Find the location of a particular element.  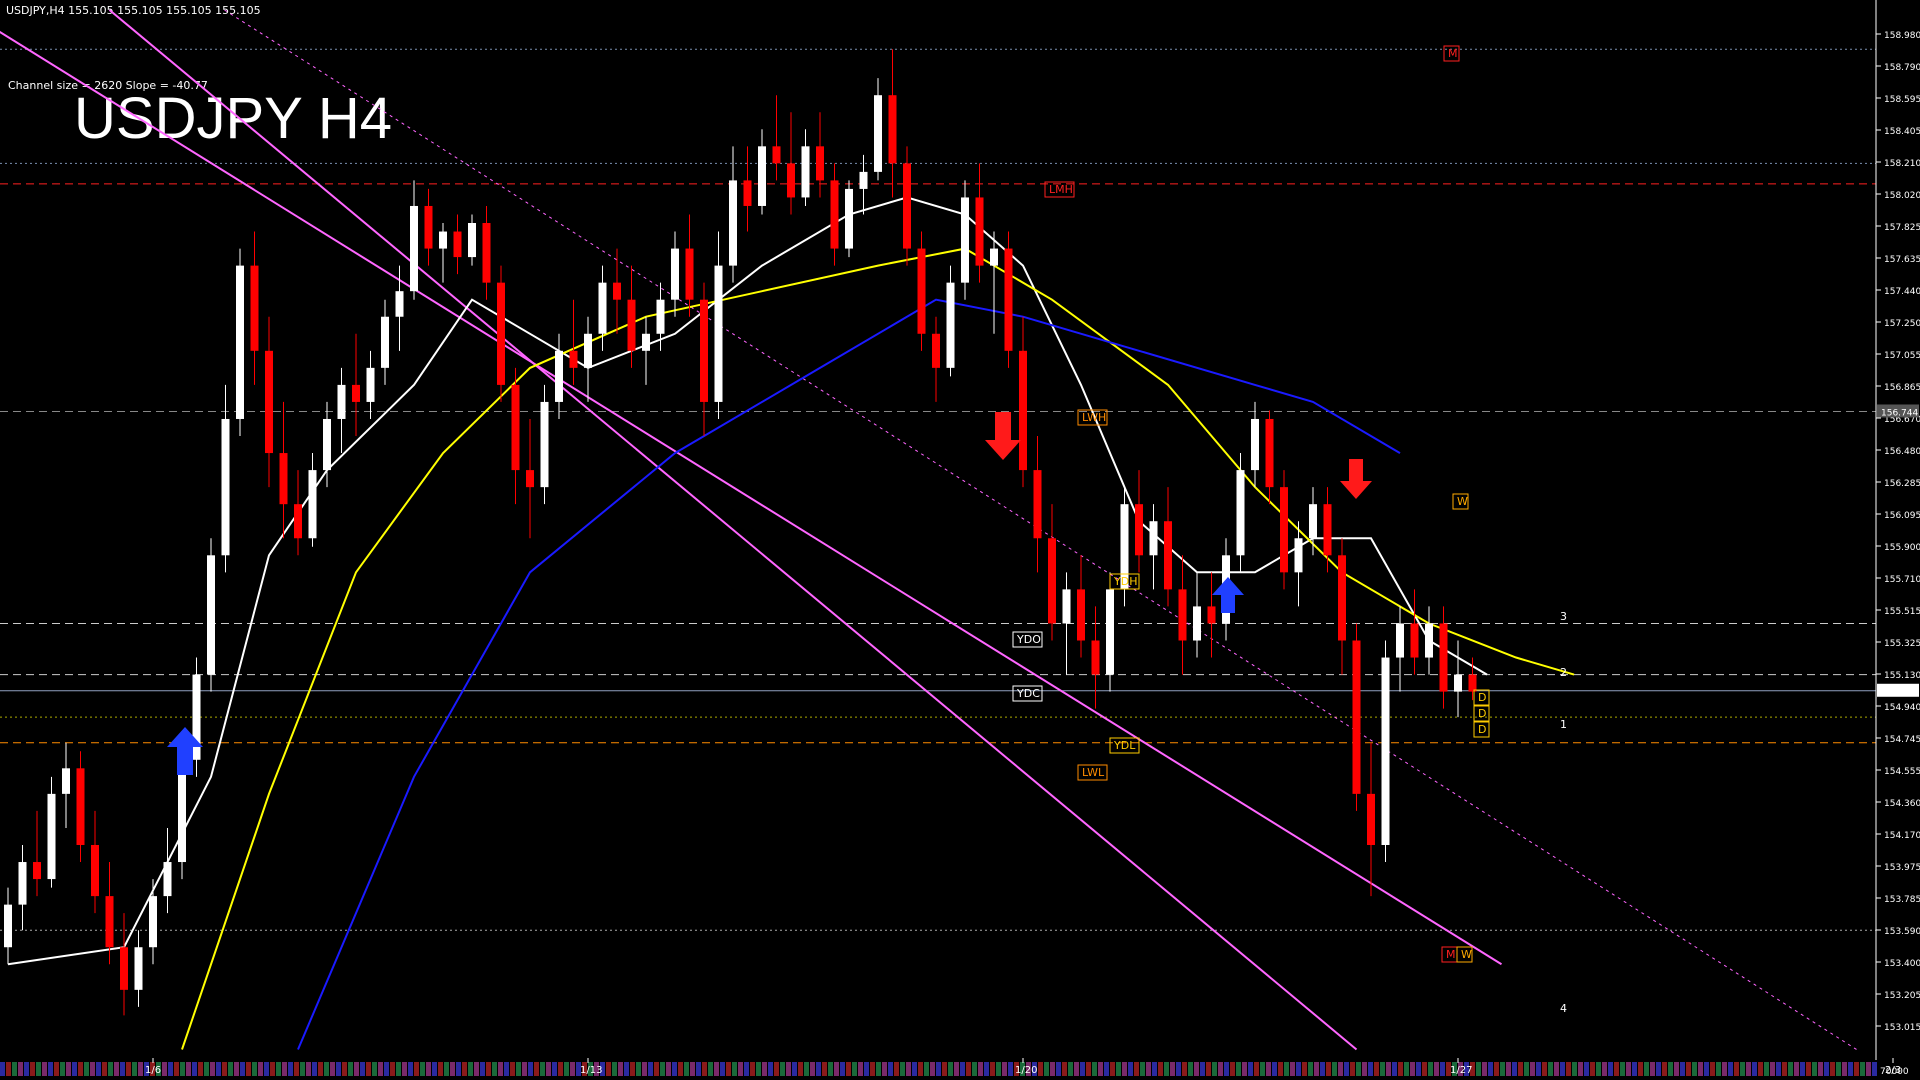

price-tick-label: 157.825 is located at coordinates (1902, 228).